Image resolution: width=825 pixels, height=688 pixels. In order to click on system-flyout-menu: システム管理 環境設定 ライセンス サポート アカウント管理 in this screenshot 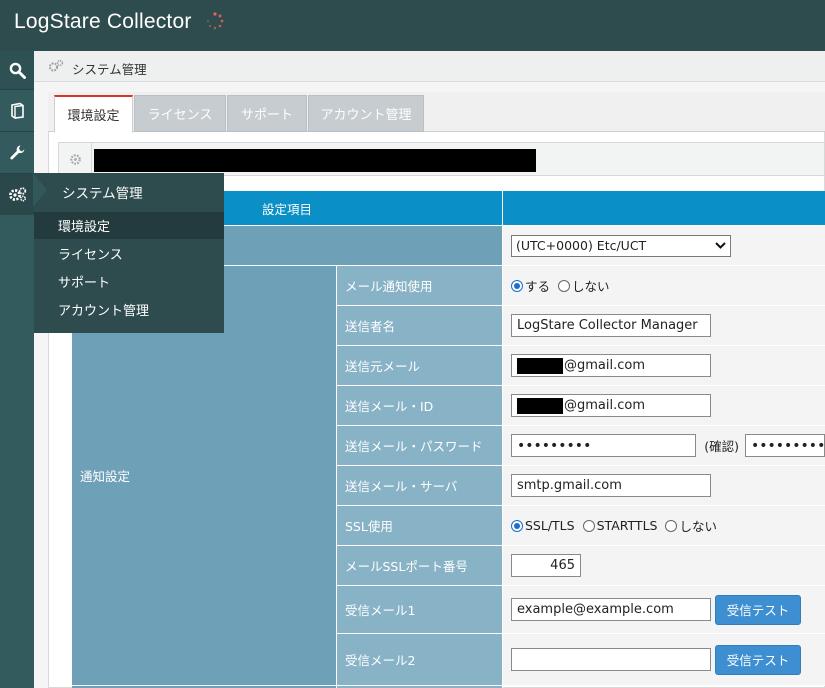, I will do `click(128, 253)`.